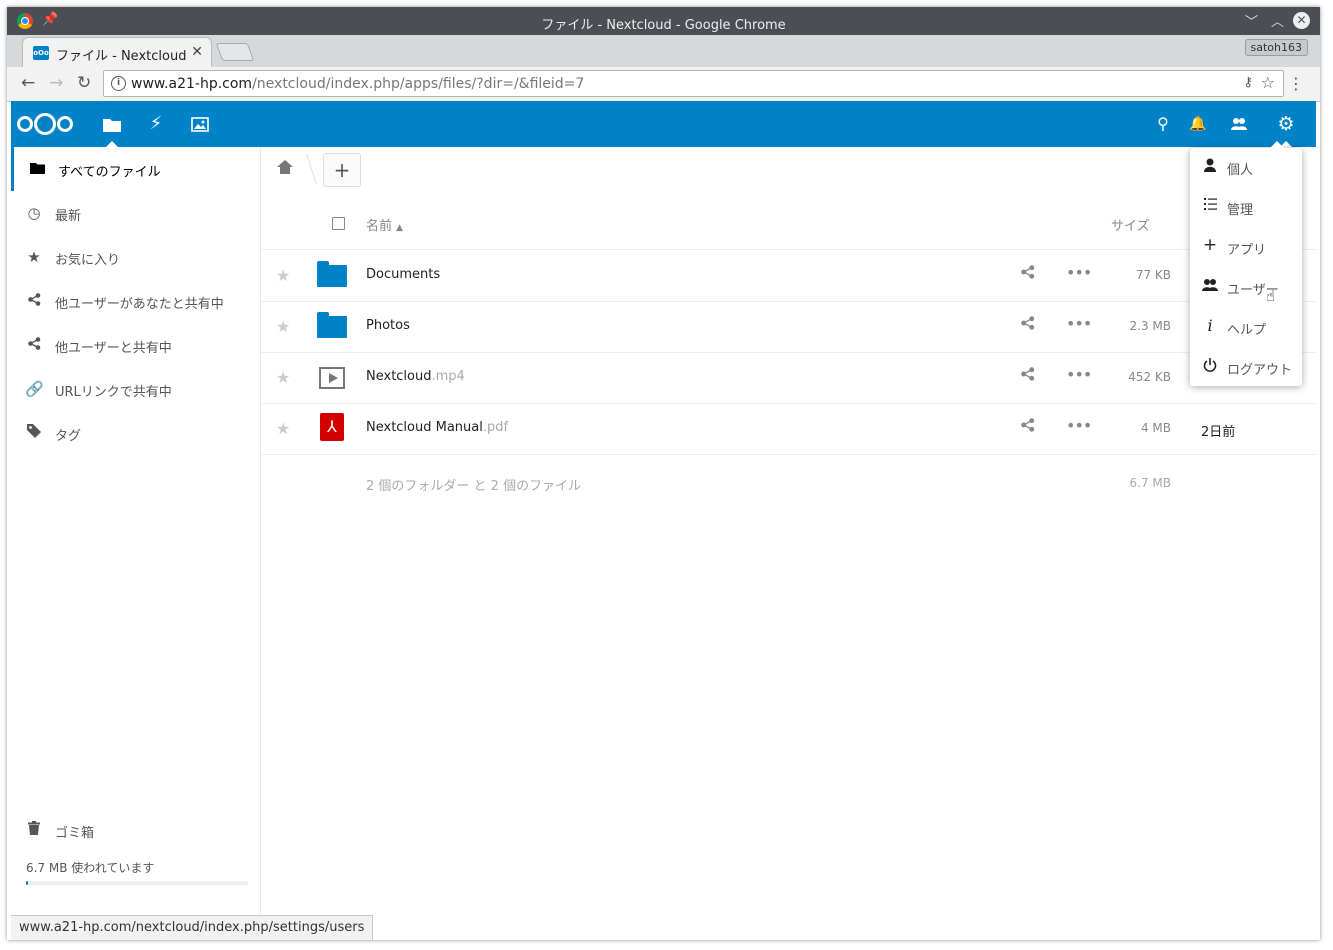  What do you see at coordinates (1210, 367) in the screenshot?
I see `power-icon` at bounding box center [1210, 367].